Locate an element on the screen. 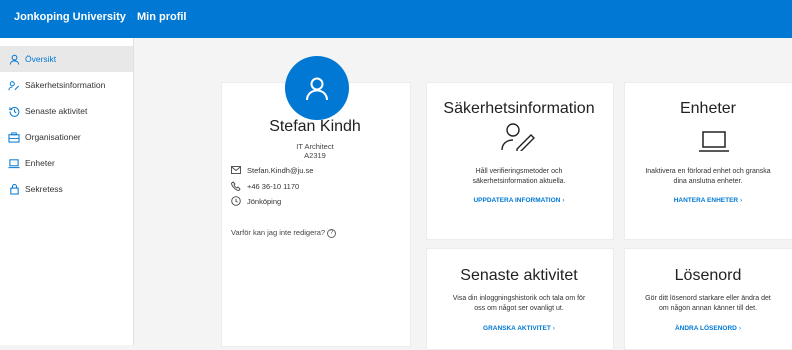 The width and height of the screenshot is (792, 350). manage-devices-link: HANTERA ENHETER › is located at coordinates (708, 200).